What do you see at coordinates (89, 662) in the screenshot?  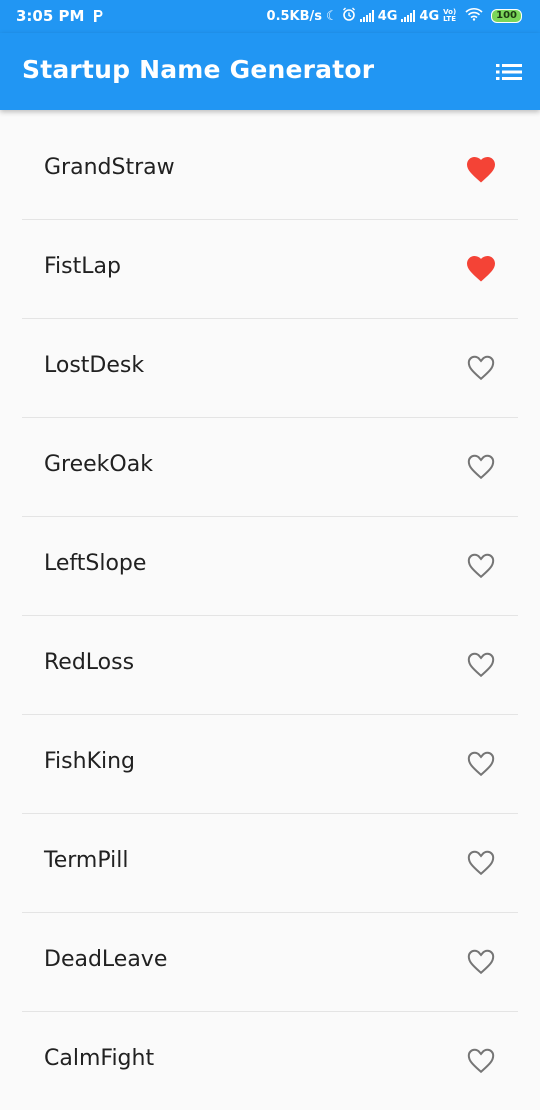 I see `name-label: RedLoss` at bounding box center [89, 662].